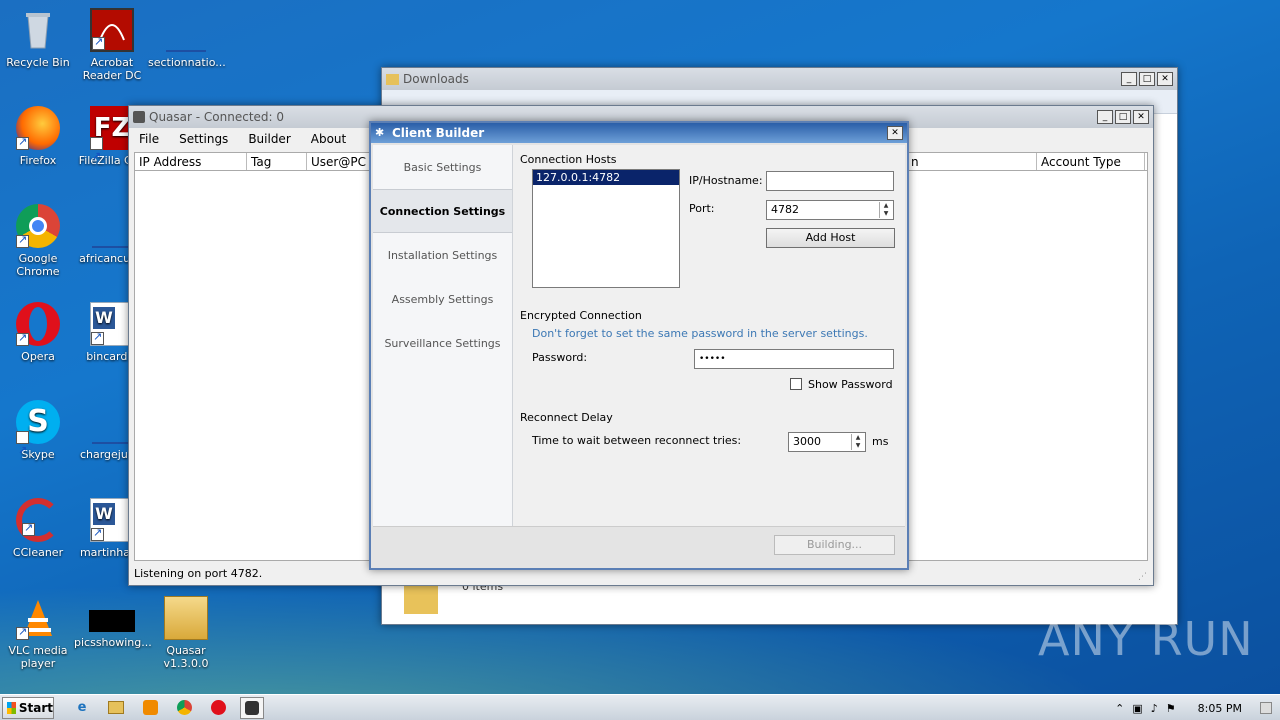 The image size is (1280, 720). Describe the element at coordinates (830, 181) in the screenshot. I see `ip-hostname-input` at that location.